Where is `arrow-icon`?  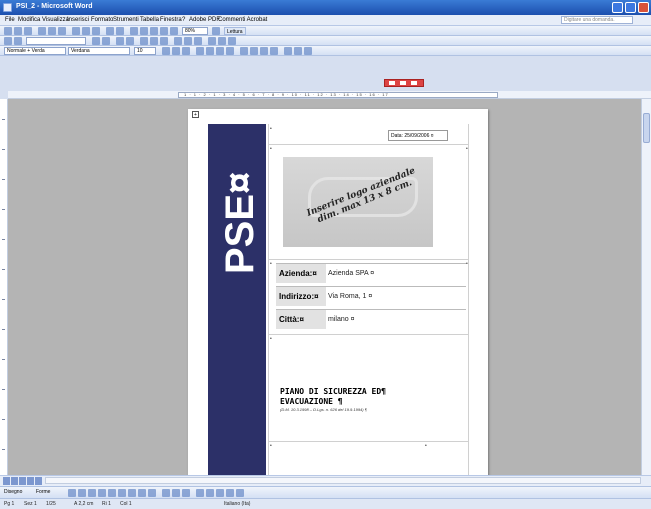
arrow-icon is located at coordinates (82, 493).